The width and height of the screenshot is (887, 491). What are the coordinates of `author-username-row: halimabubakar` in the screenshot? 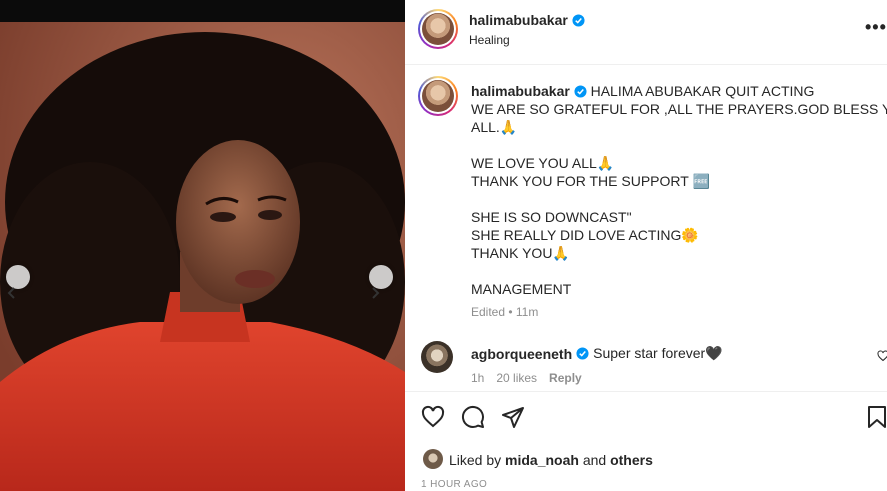 It's located at (527, 20).